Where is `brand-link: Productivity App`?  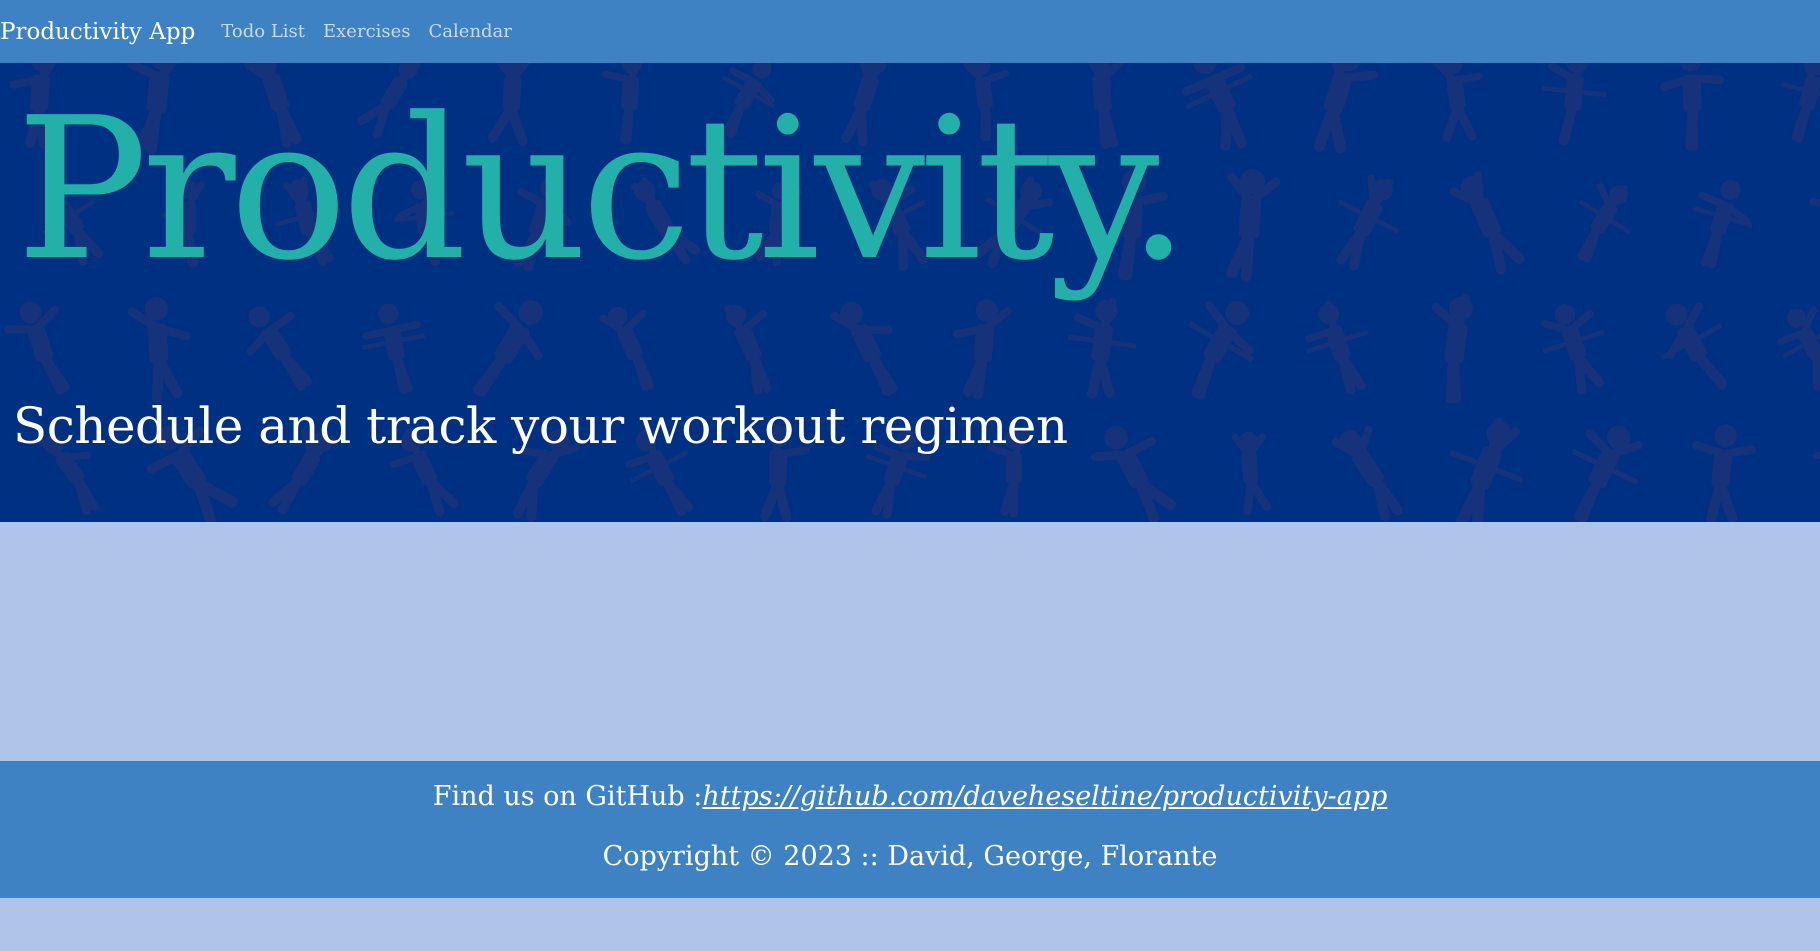 brand-link: Productivity App is located at coordinates (97, 32).